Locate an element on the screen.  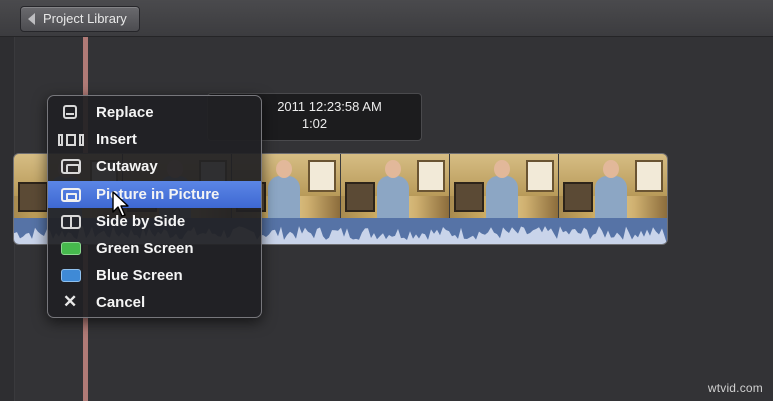
replace-icon is located at coordinates (70, 112).